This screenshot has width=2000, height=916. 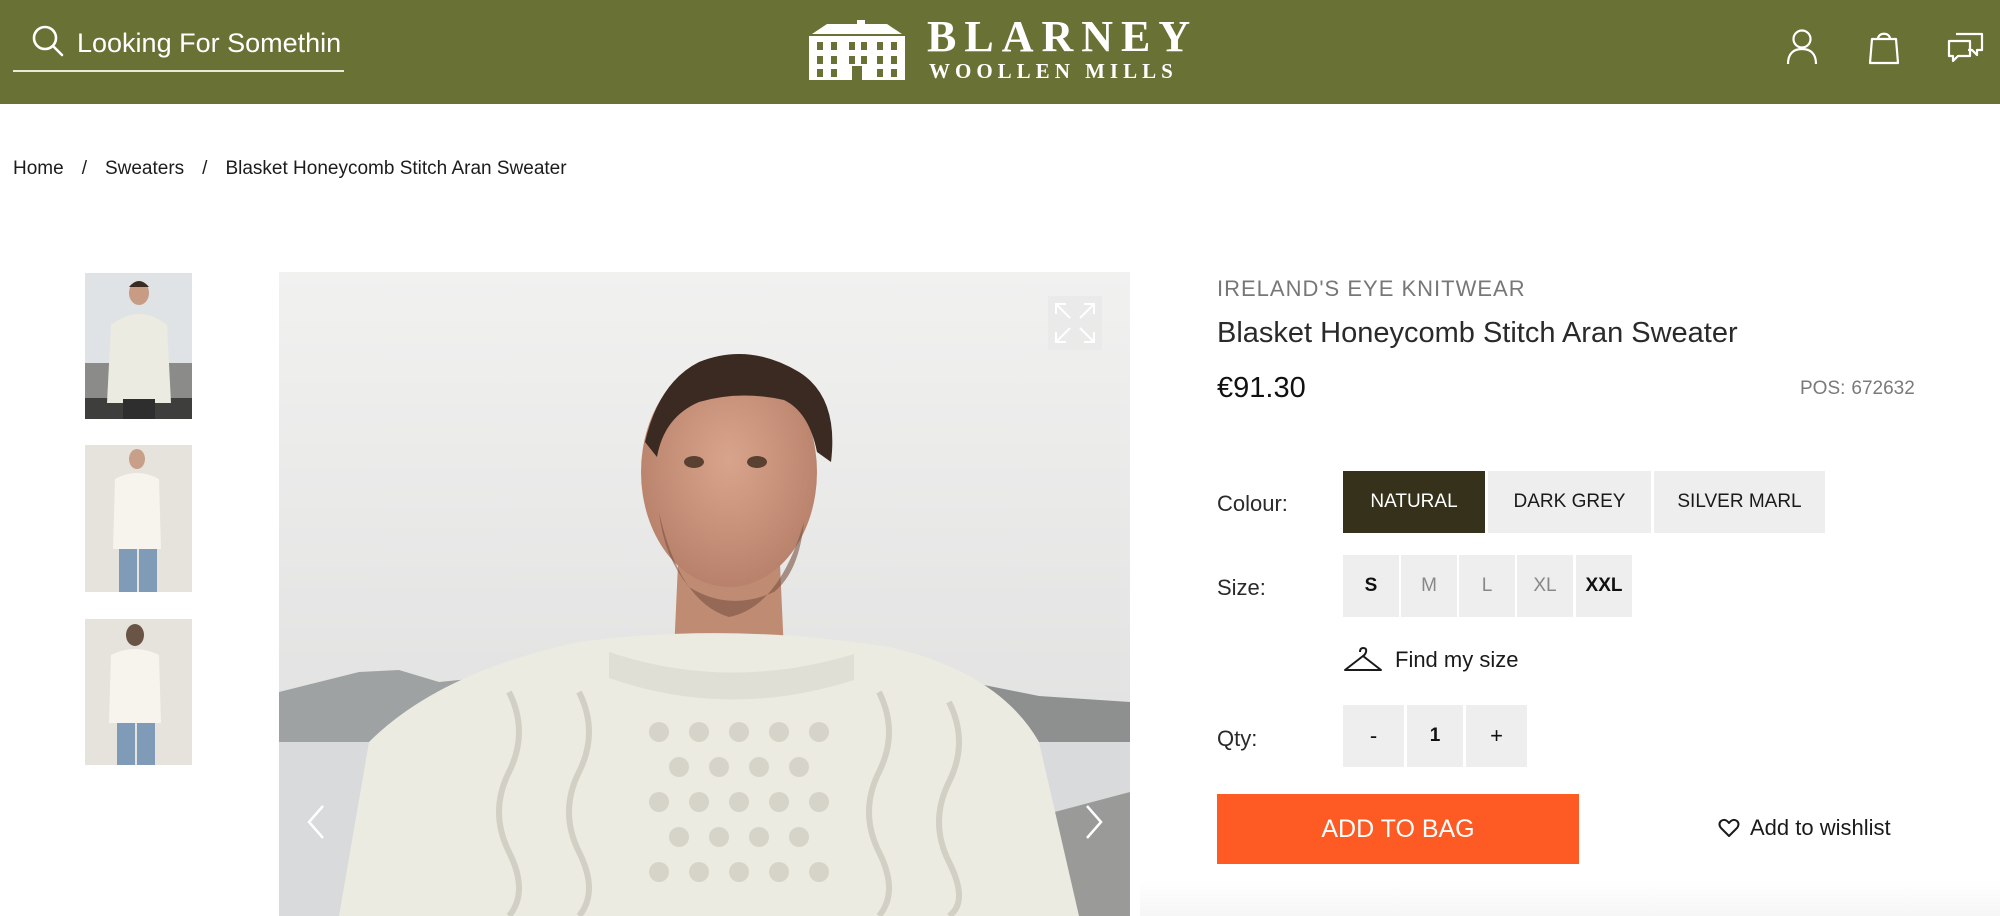 I want to click on scroll-fade, so click(x=1570, y=898).